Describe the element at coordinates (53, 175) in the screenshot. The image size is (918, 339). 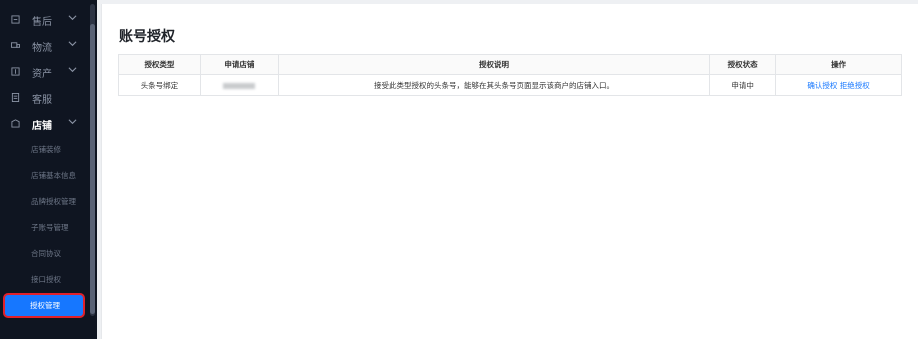
I see `sidebar-item-label: 店铺基本信息` at that location.